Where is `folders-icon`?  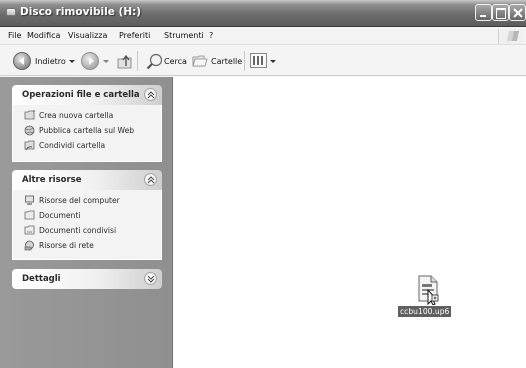
folders-icon is located at coordinates (200, 61).